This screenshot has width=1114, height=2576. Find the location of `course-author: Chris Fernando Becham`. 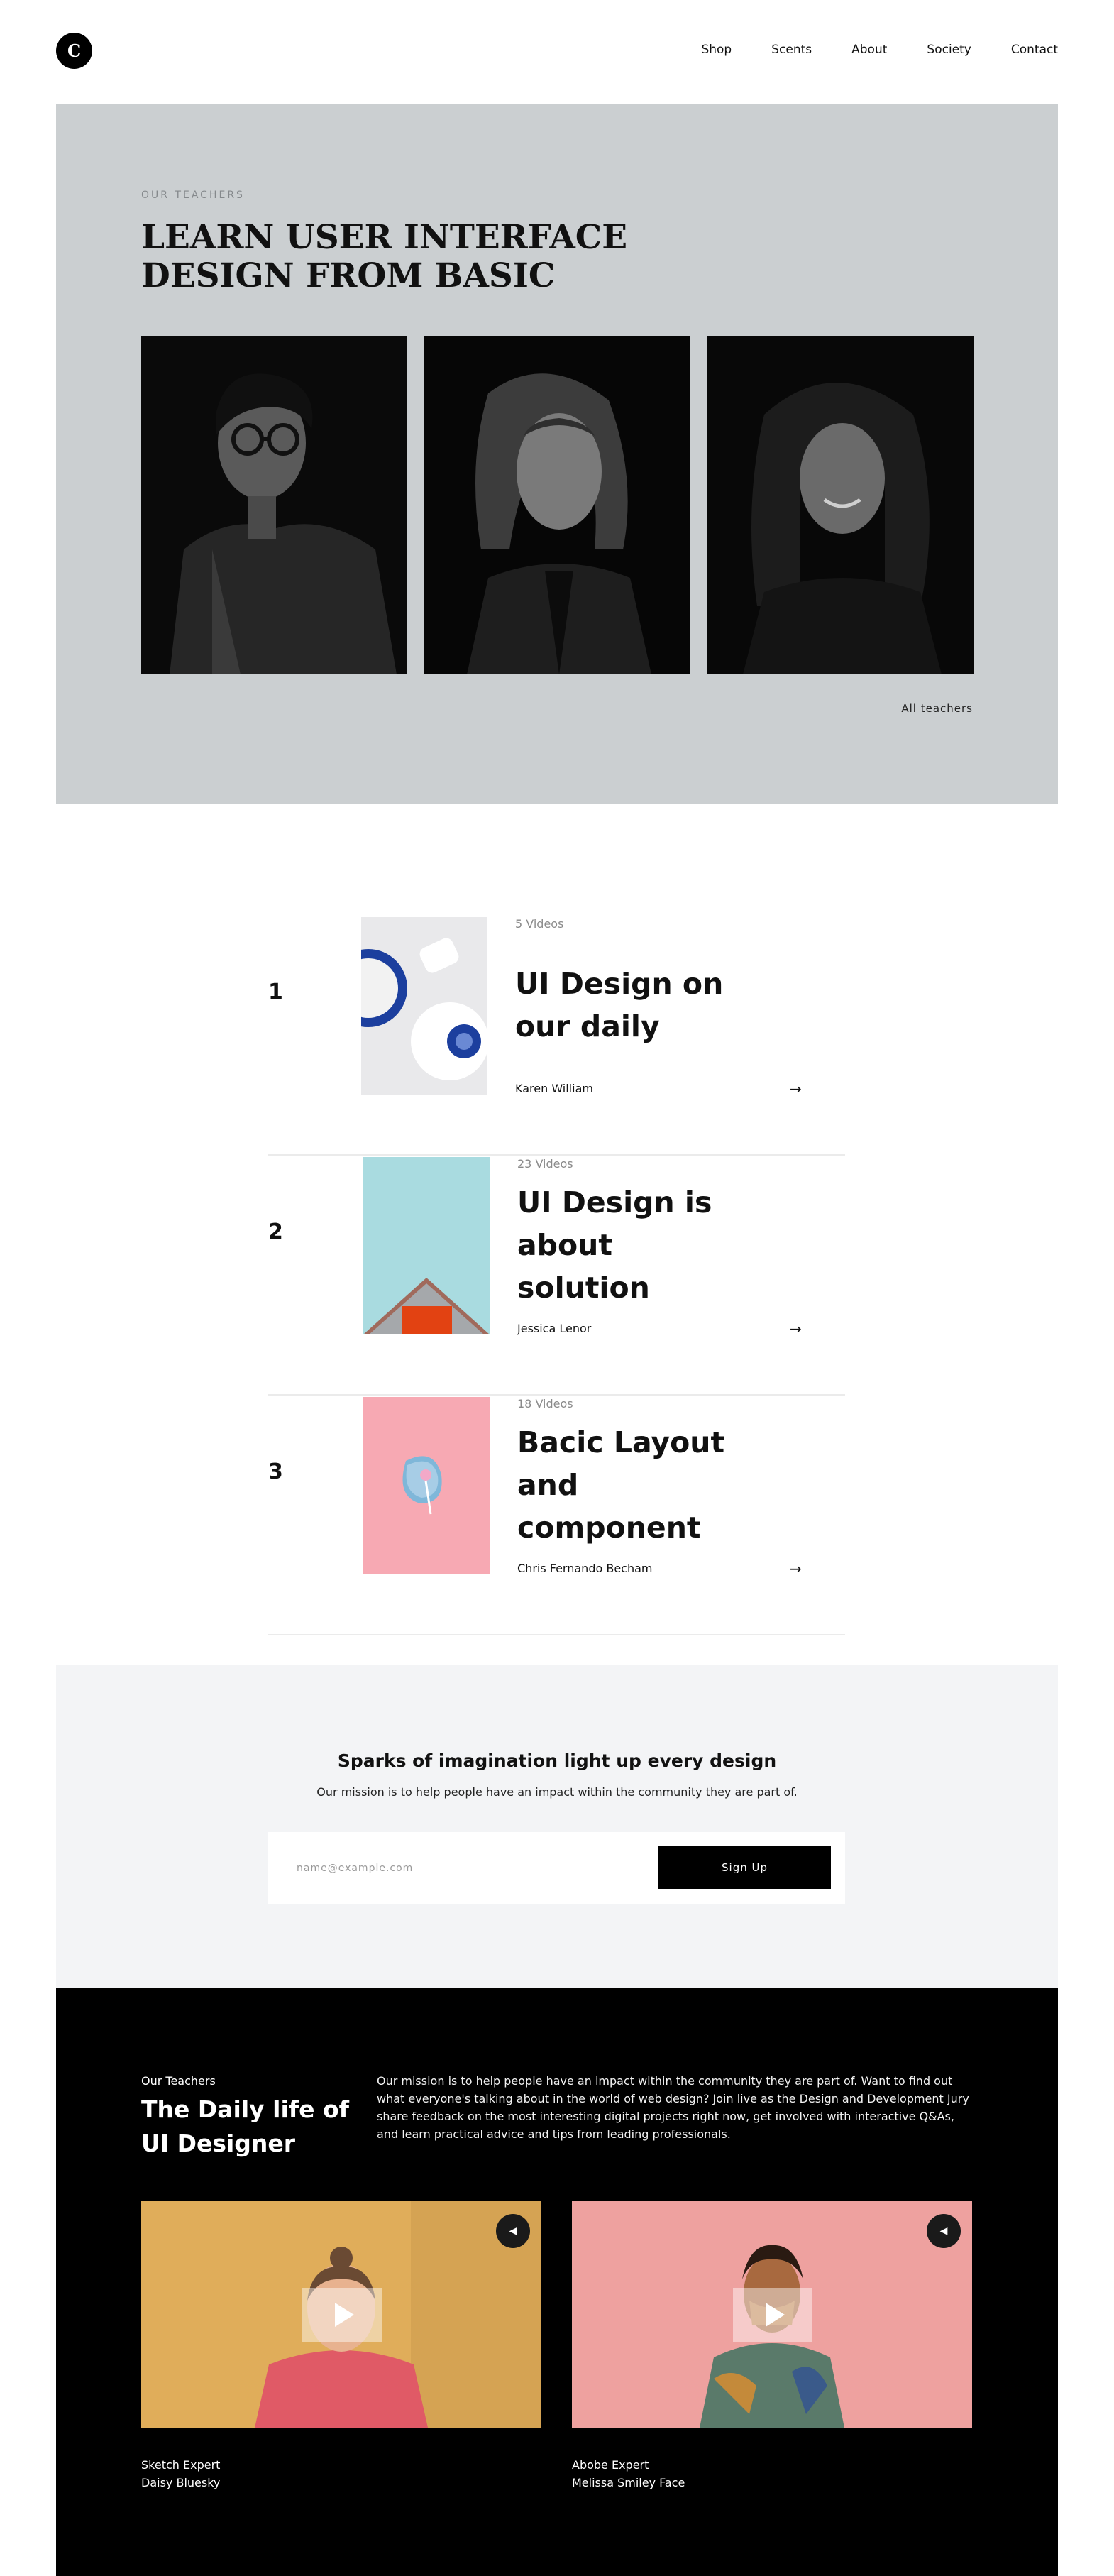

course-author: Chris Fernando Becham is located at coordinates (585, 1568).